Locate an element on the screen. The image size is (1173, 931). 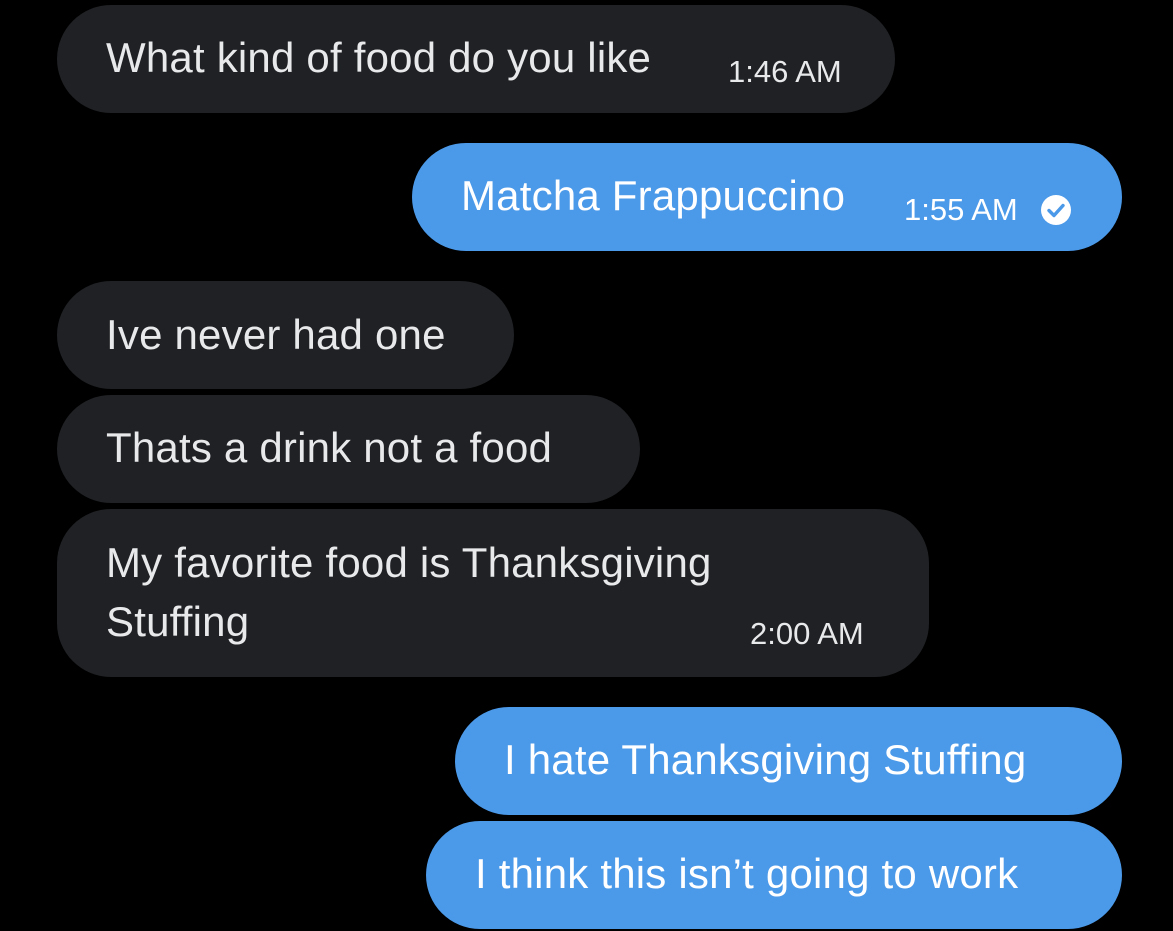
incoming-message-bubble: Thats a drink not a food is located at coordinates (348, 449).